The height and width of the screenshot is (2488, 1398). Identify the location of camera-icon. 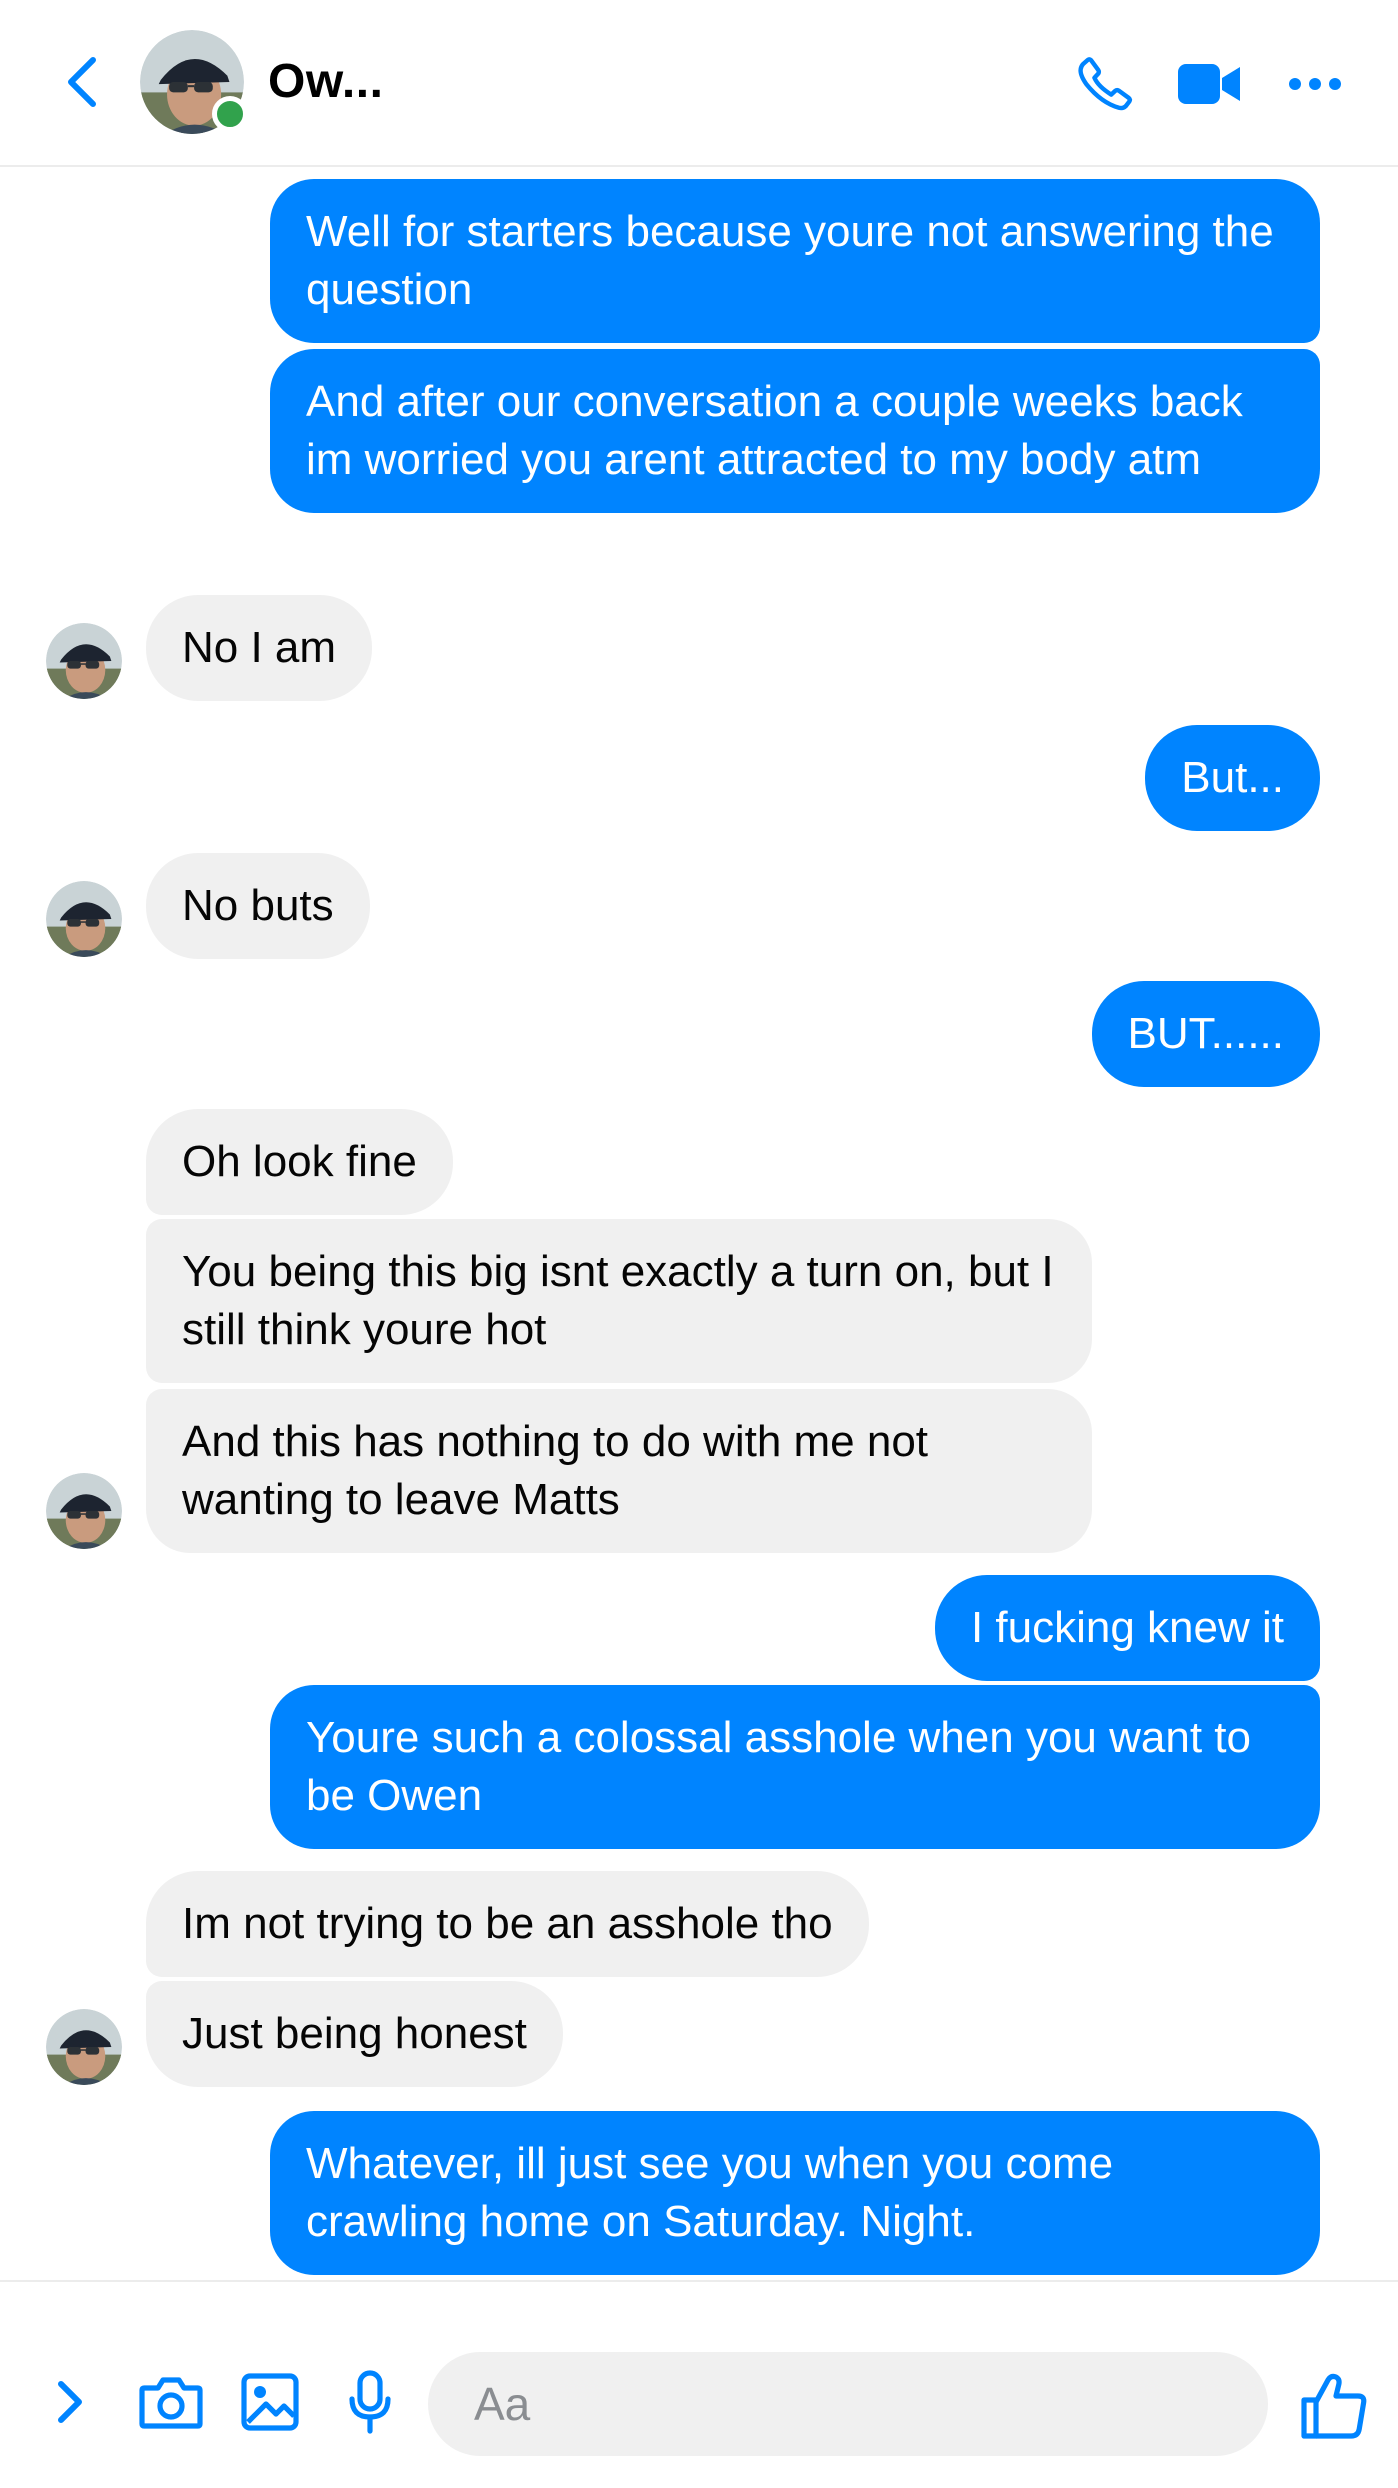
(171, 2403).